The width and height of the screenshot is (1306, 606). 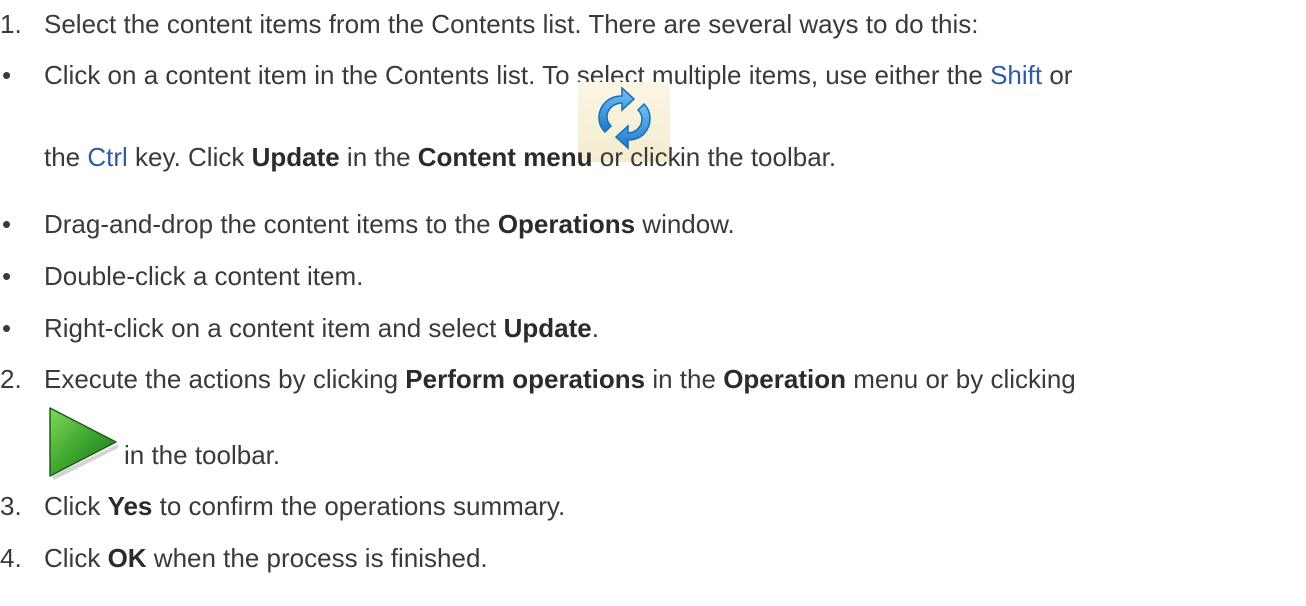 I want to click on bullet-text: key. Click, so click(x=189, y=157).